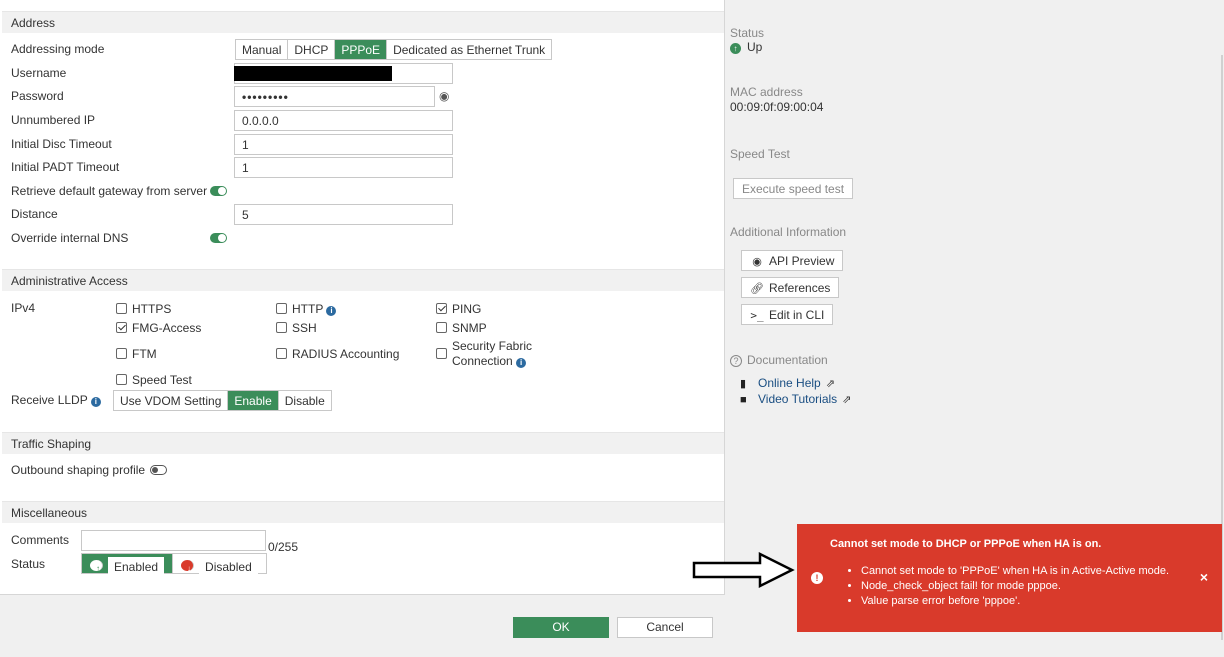 The width and height of the screenshot is (1224, 657). What do you see at coordinates (441, 308) in the screenshot?
I see `ping-checkbox` at bounding box center [441, 308].